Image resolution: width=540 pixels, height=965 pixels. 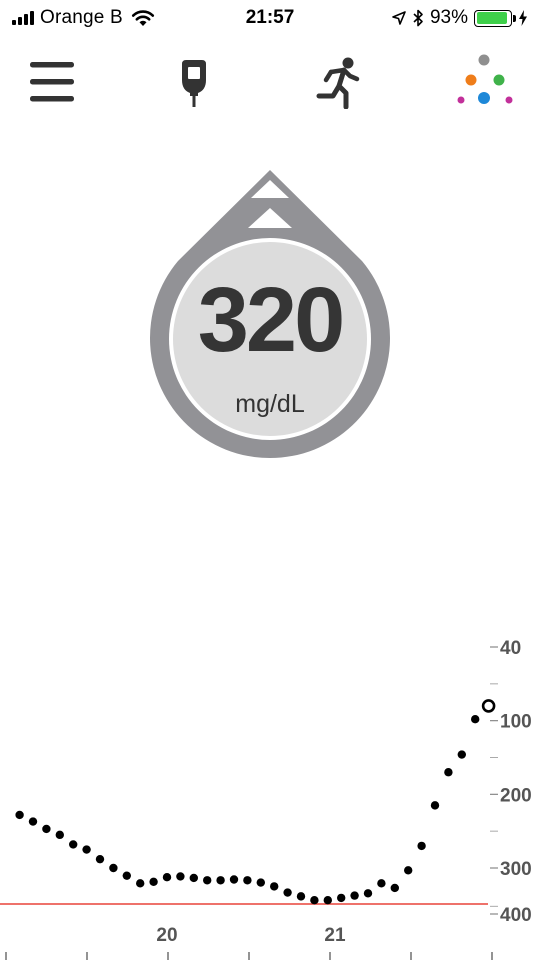 What do you see at coordinates (516, 915) in the screenshot?
I see `y-tick-label: 400` at bounding box center [516, 915].